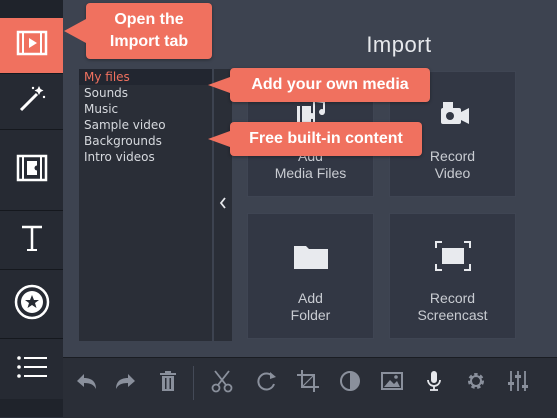 The image size is (557, 418). I want to click on left-sidebar, so click(31, 208).